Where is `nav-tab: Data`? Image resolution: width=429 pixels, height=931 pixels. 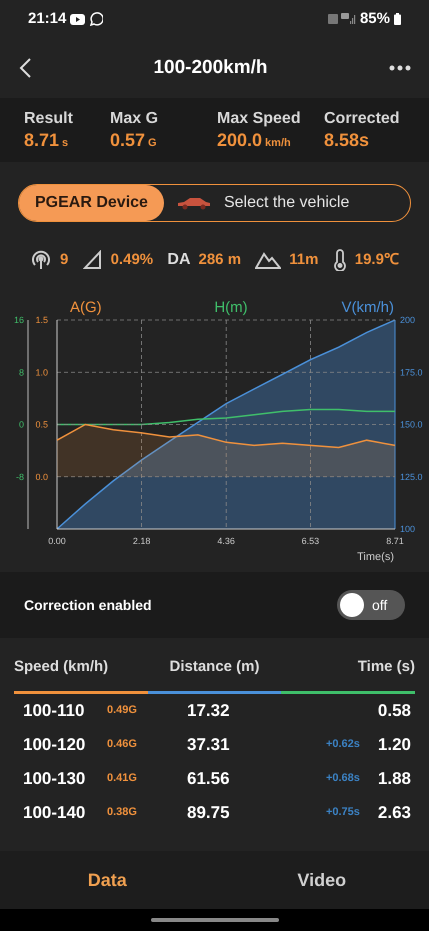 nav-tab: Data is located at coordinates (107, 880).